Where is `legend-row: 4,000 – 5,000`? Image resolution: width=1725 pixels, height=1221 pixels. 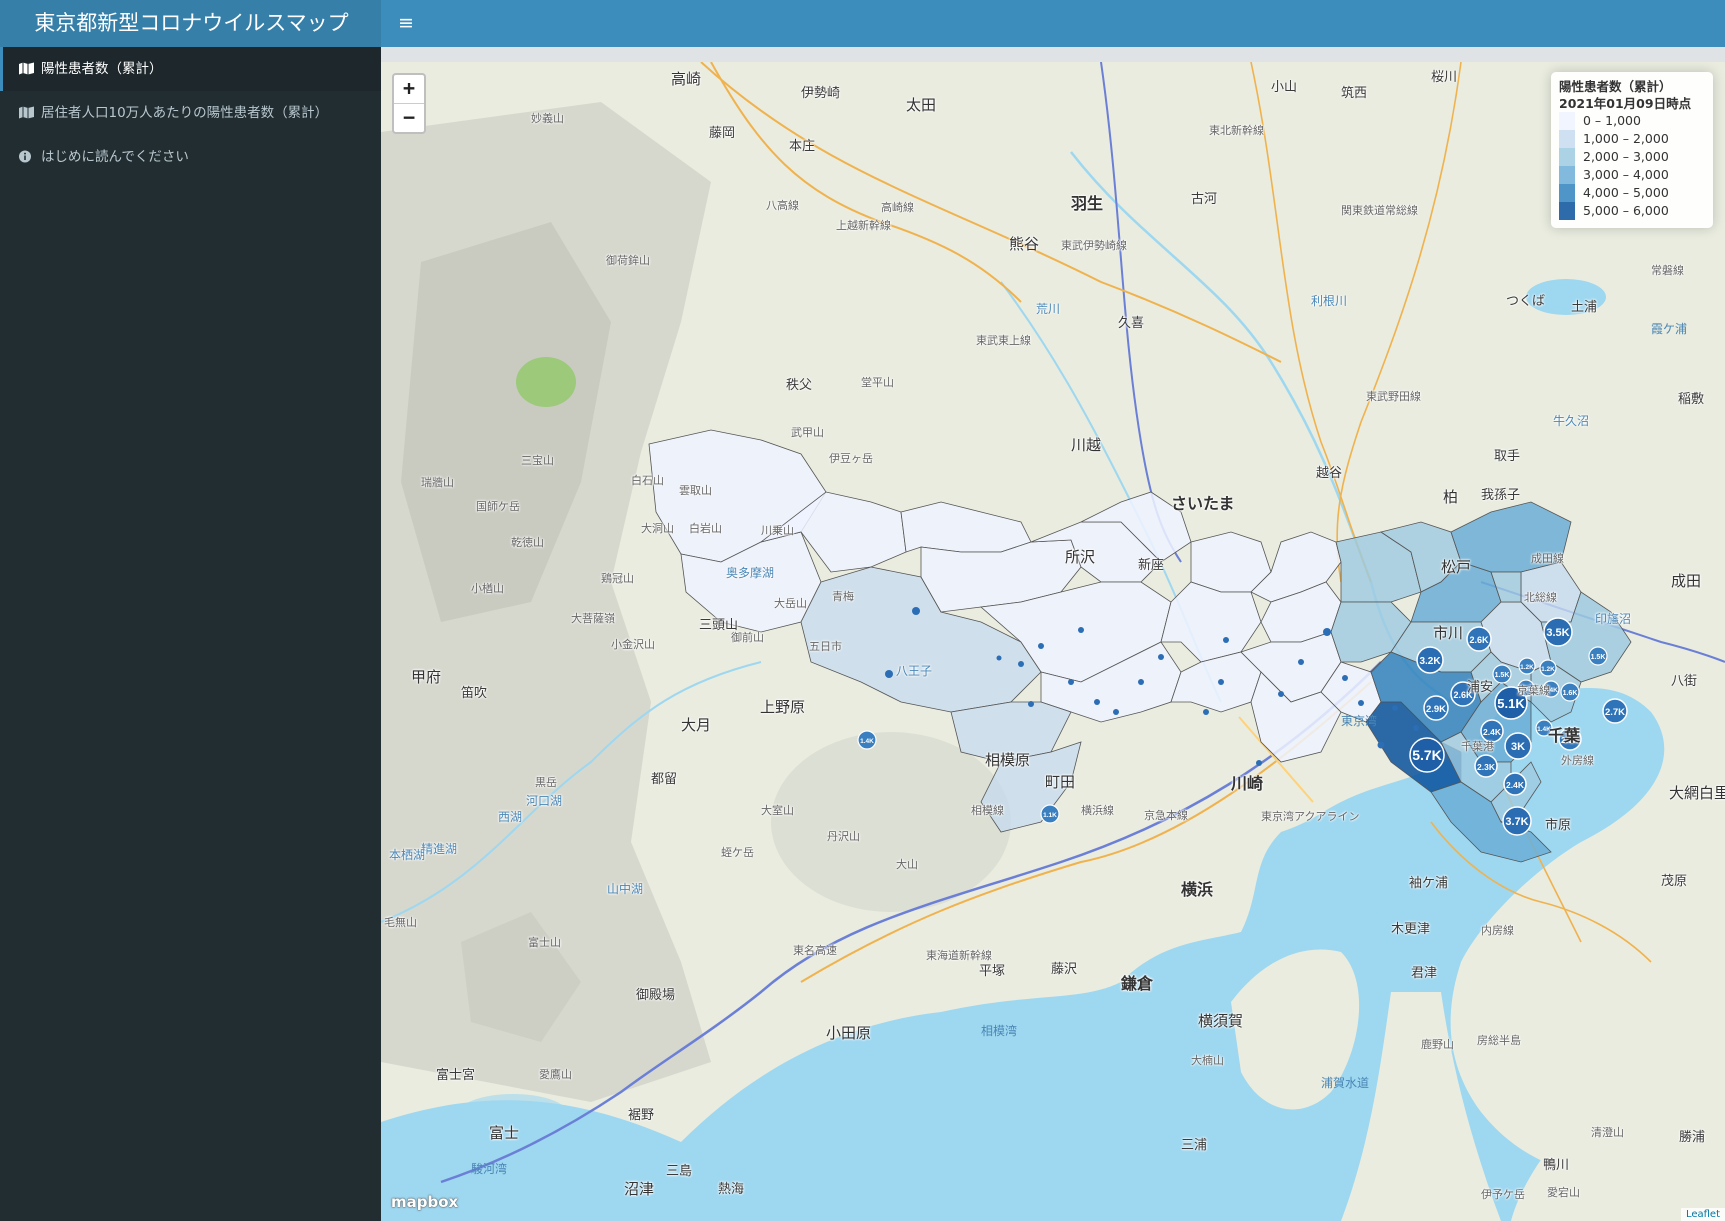 legend-row: 4,000 – 5,000 is located at coordinates (1632, 193).